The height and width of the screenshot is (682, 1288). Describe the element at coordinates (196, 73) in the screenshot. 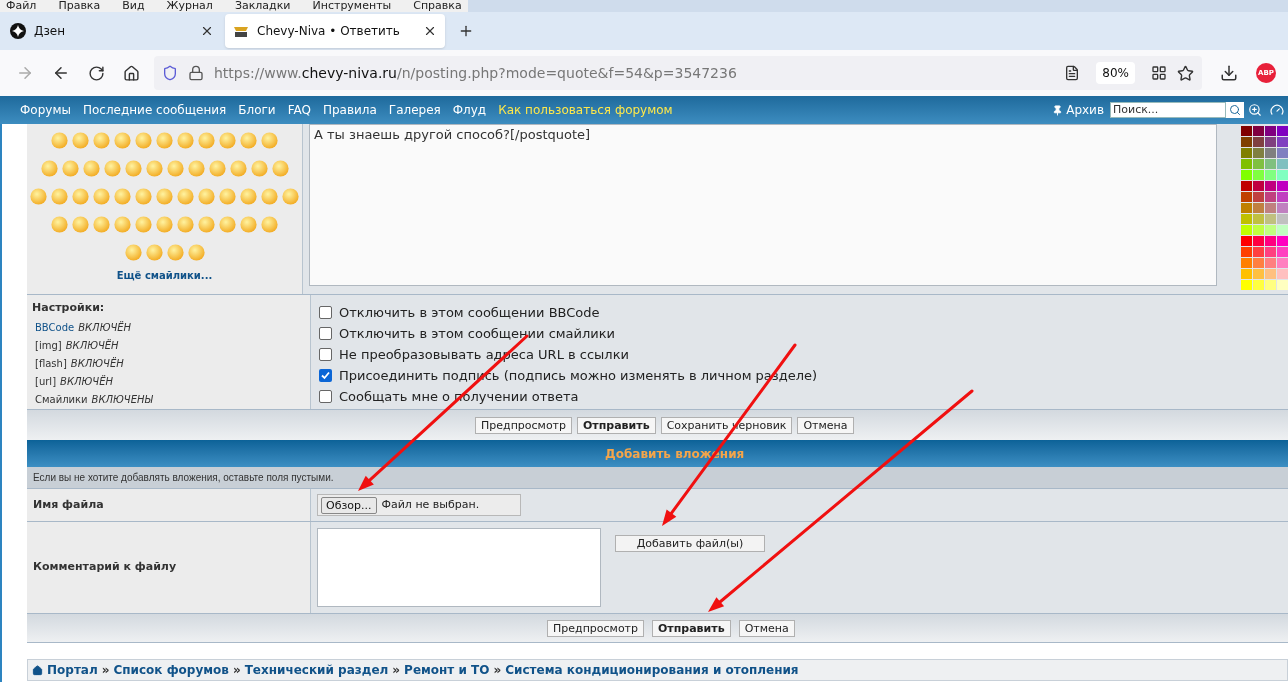

I see `lock-icon` at that location.